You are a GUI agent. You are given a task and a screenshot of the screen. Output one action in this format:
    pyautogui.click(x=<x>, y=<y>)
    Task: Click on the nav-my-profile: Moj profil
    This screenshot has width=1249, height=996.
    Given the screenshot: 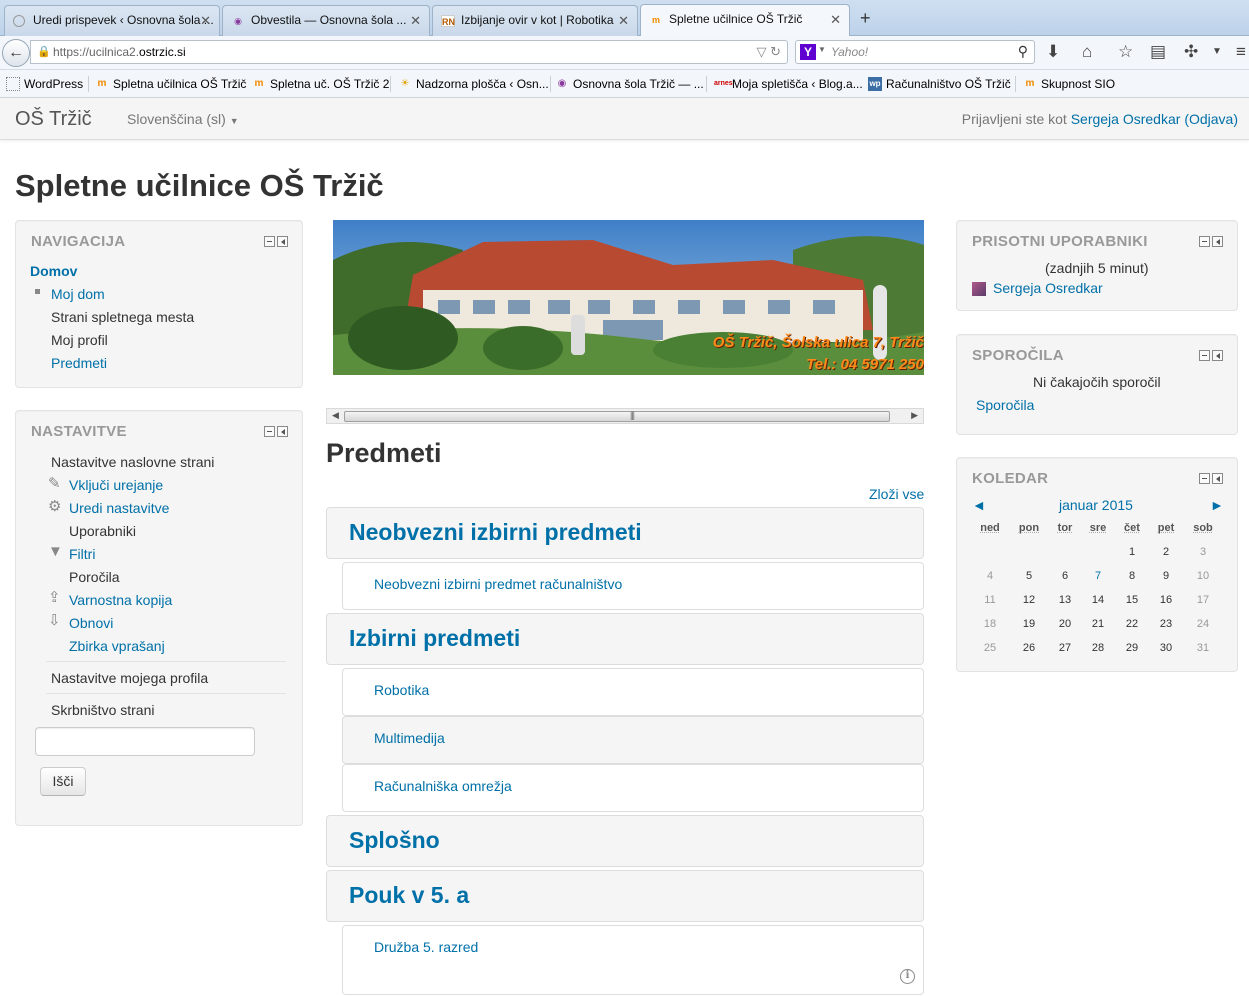 What is the action you would take?
    pyautogui.click(x=79, y=340)
    